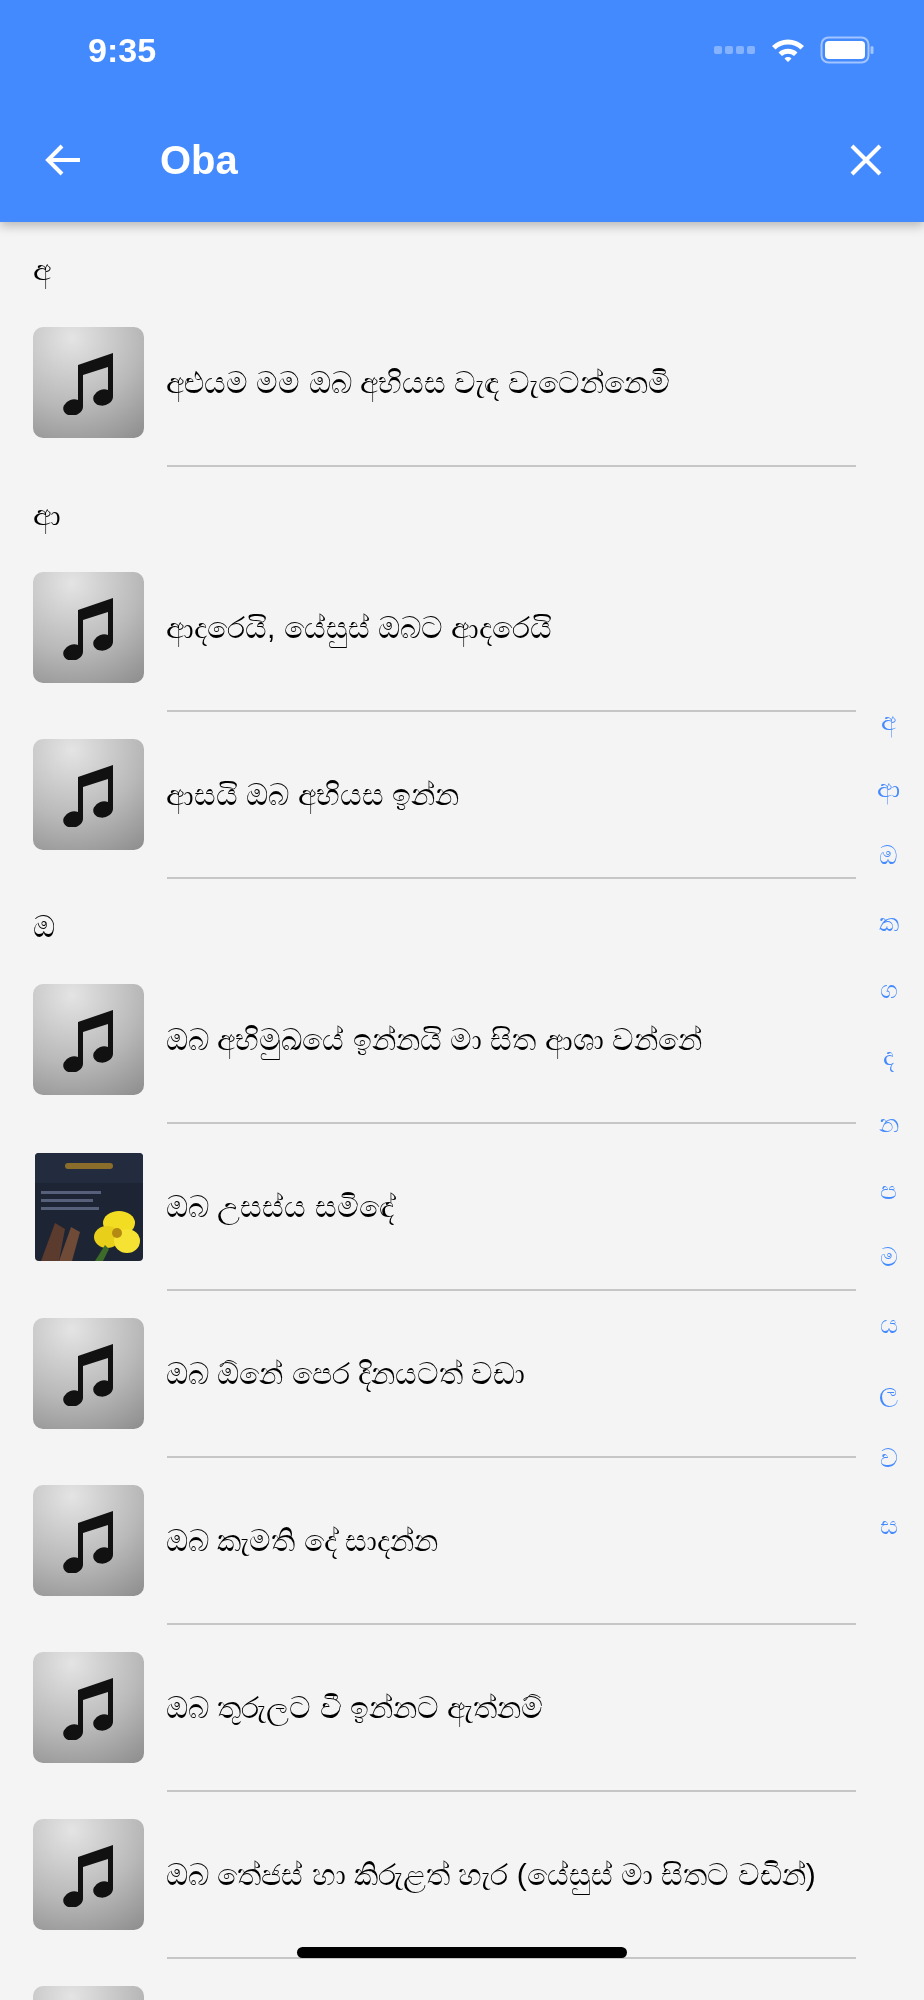 The image size is (924, 2000). What do you see at coordinates (847, 50) in the screenshot?
I see `battery-icon` at bounding box center [847, 50].